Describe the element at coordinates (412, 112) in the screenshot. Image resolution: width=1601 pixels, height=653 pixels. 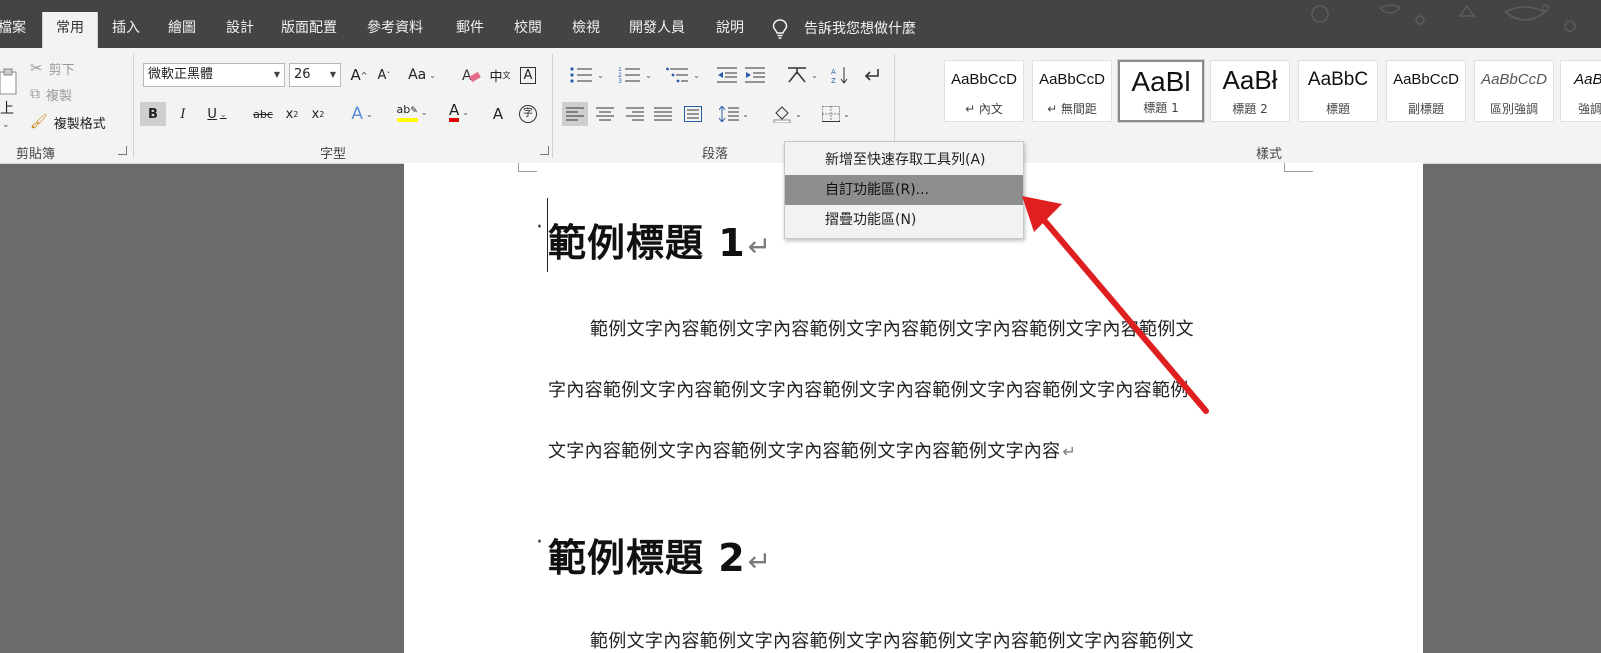
I see `highlight-color-icon: ab✎ ⌄` at that location.